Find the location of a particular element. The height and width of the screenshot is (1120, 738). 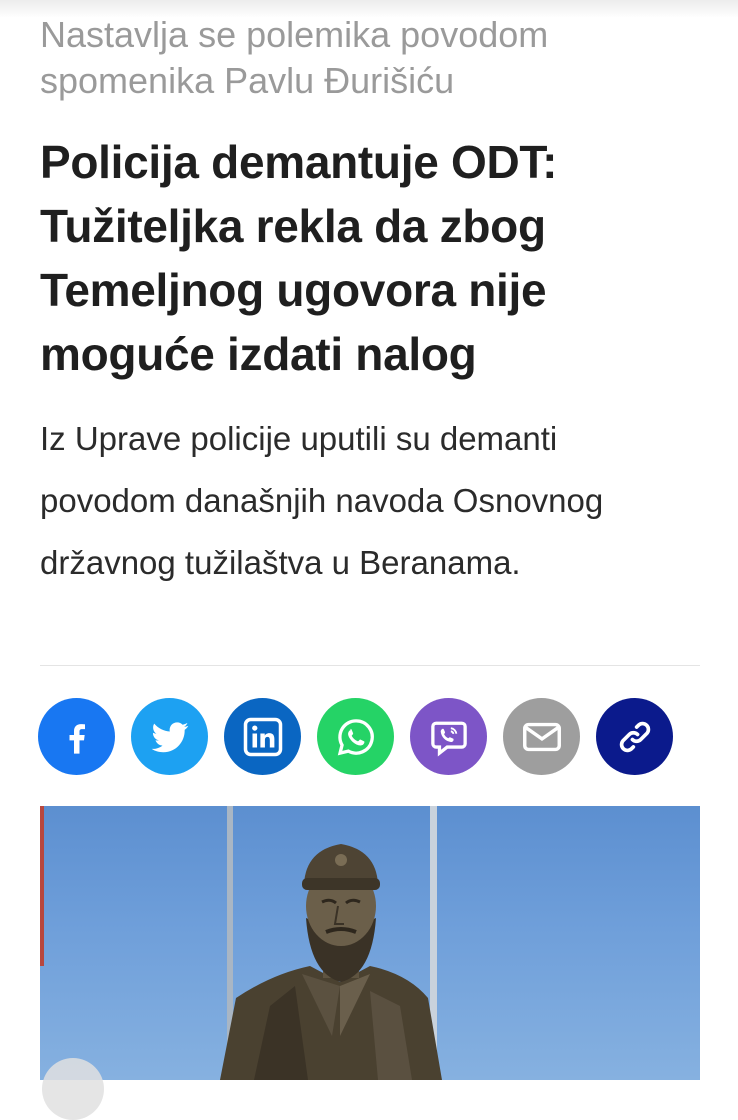

share-twitter-button is located at coordinates (169, 736).